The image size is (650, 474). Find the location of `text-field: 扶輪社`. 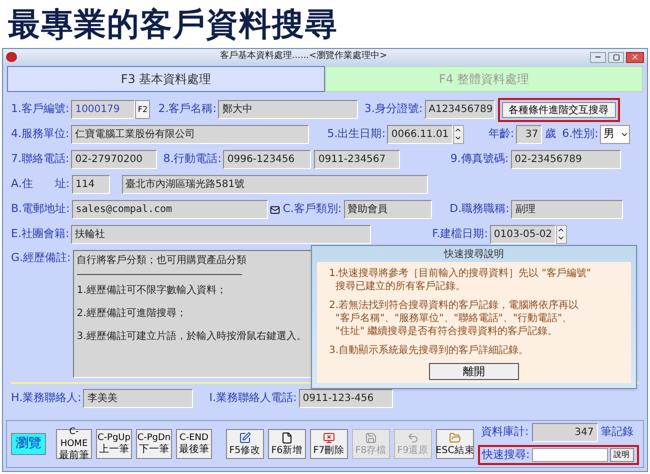

text-field: 扶輪社 is located at coordinates (221, 234).